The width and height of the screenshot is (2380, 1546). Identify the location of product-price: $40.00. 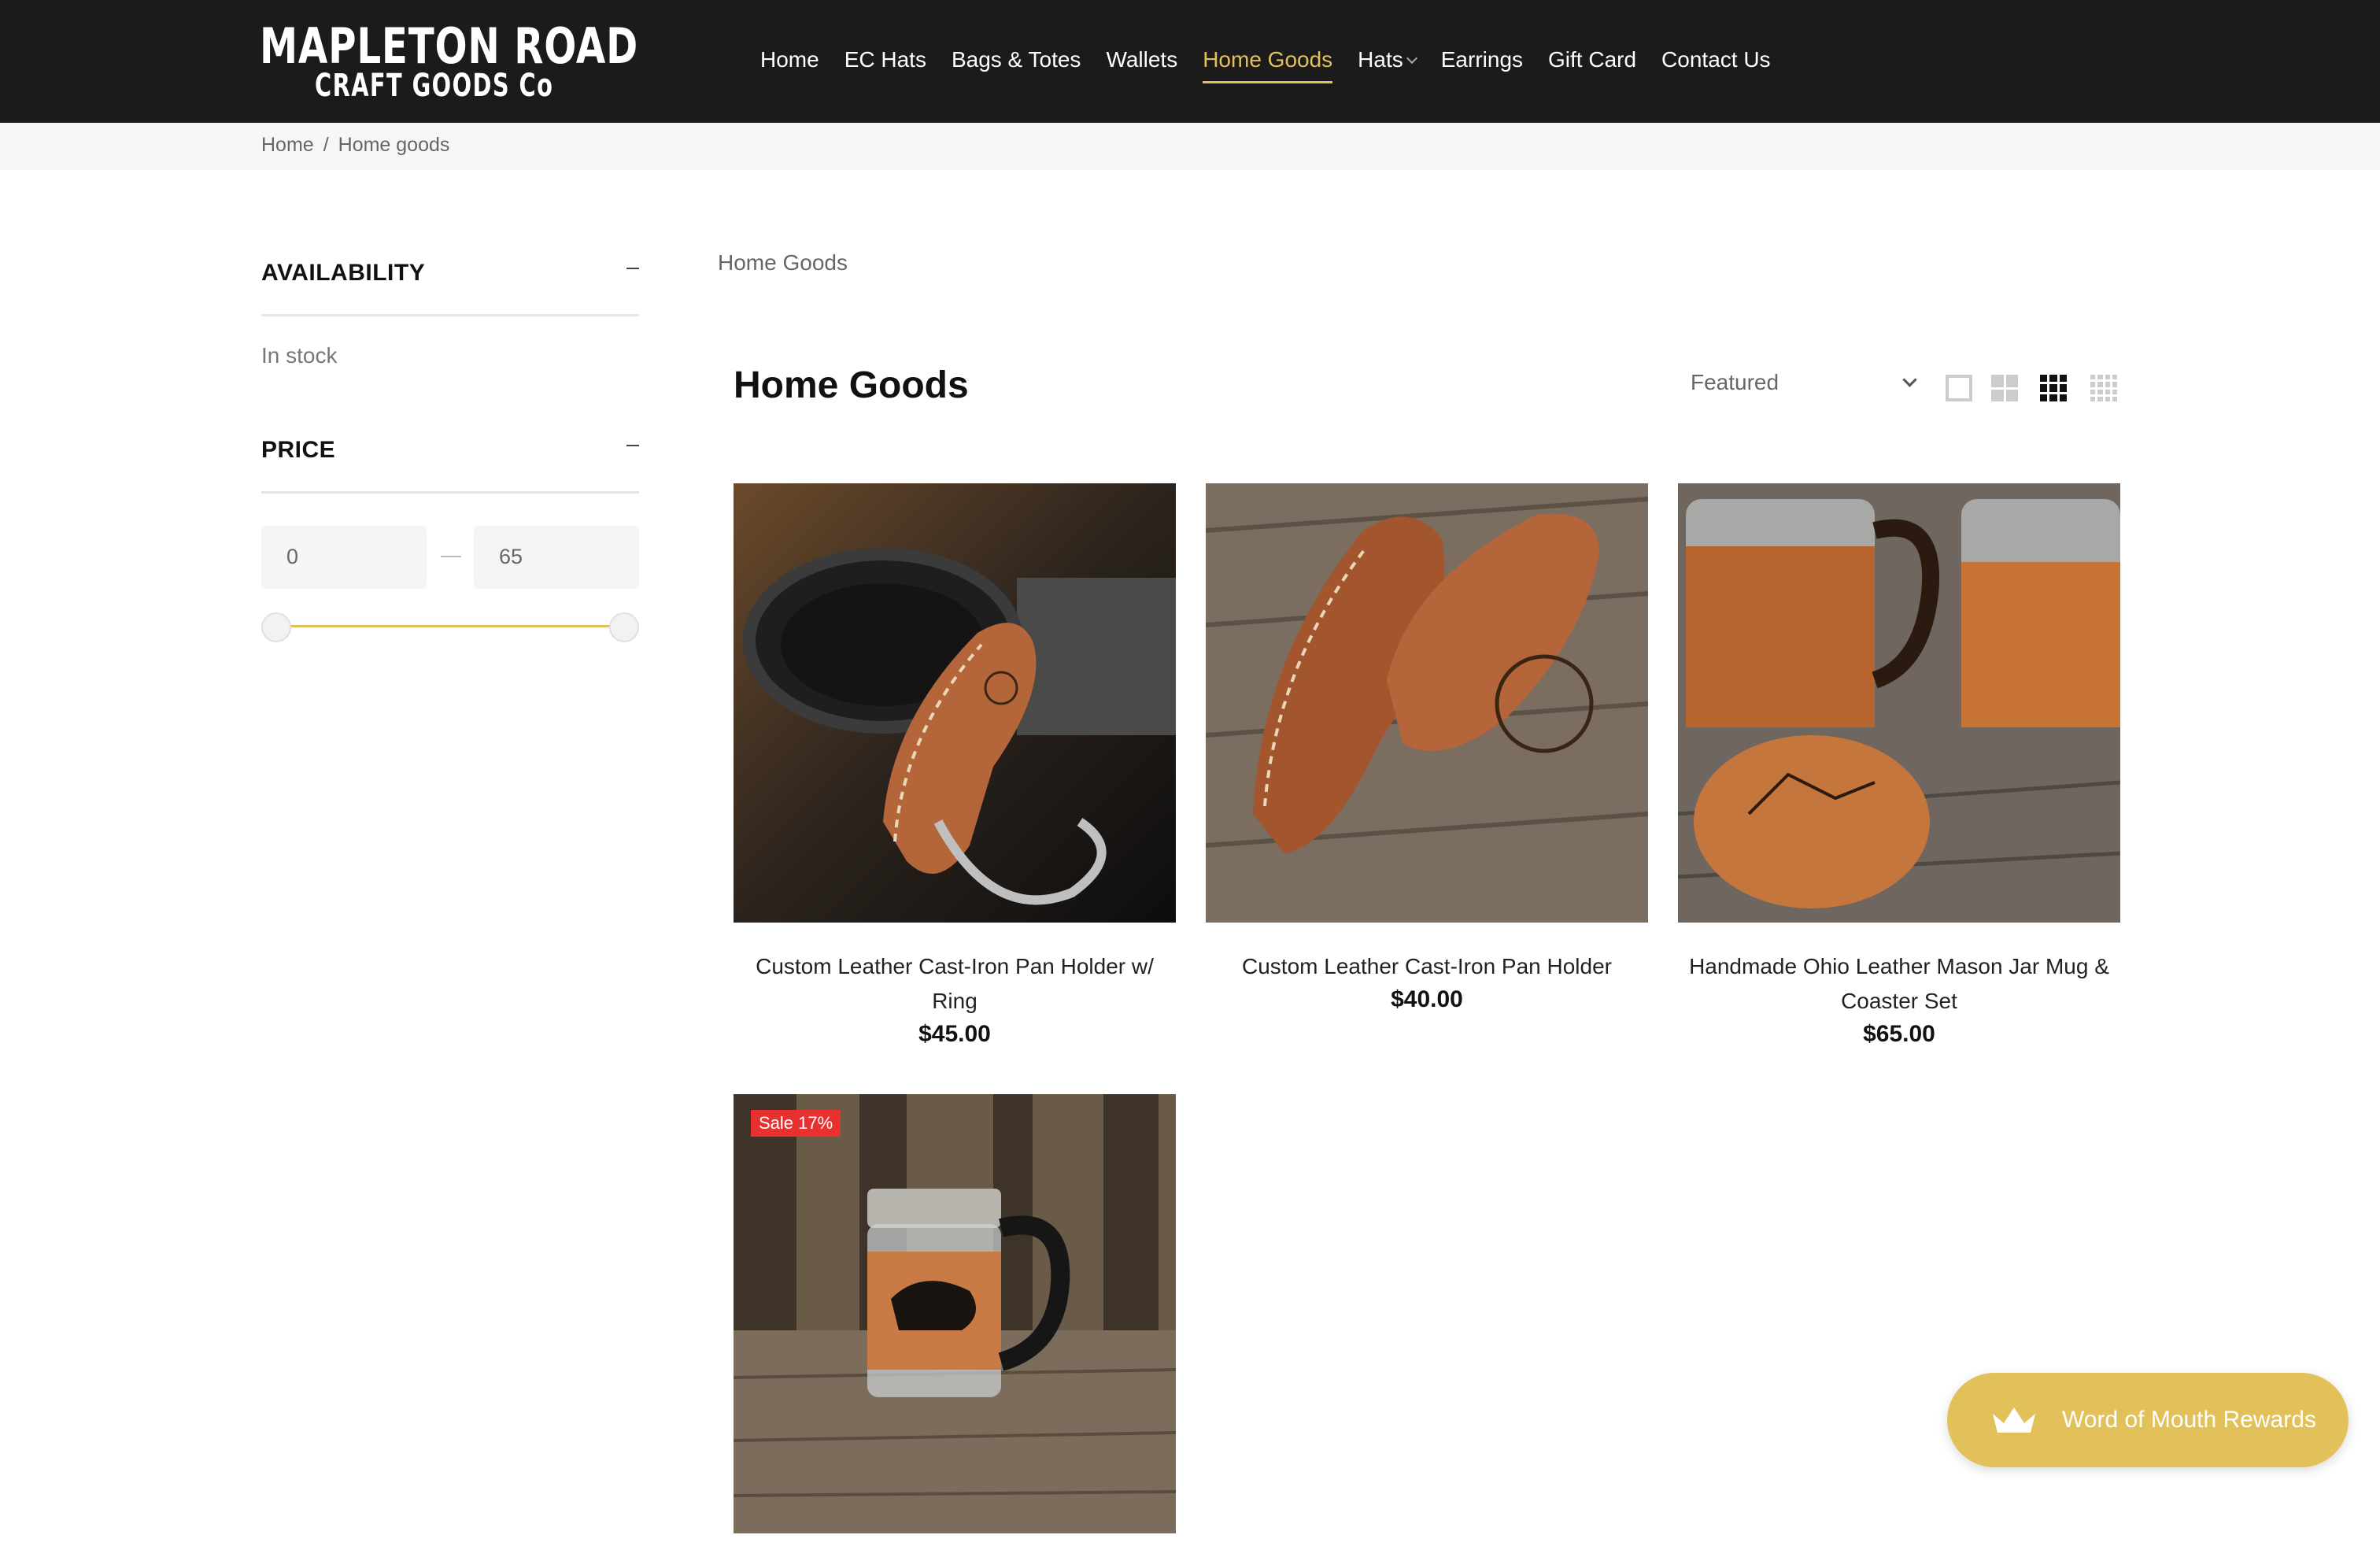
(1427, 999).